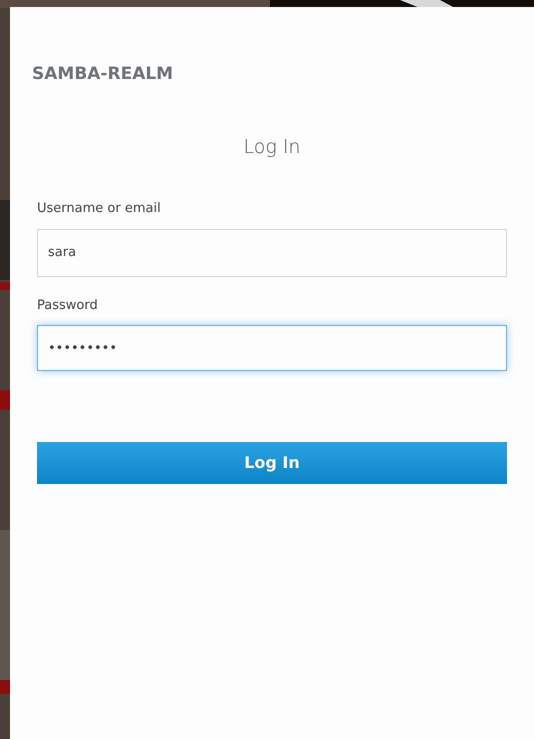  Describe the element at coordinates (99, 209) in the screenshot. I see `field-label: Username or email` at that location.